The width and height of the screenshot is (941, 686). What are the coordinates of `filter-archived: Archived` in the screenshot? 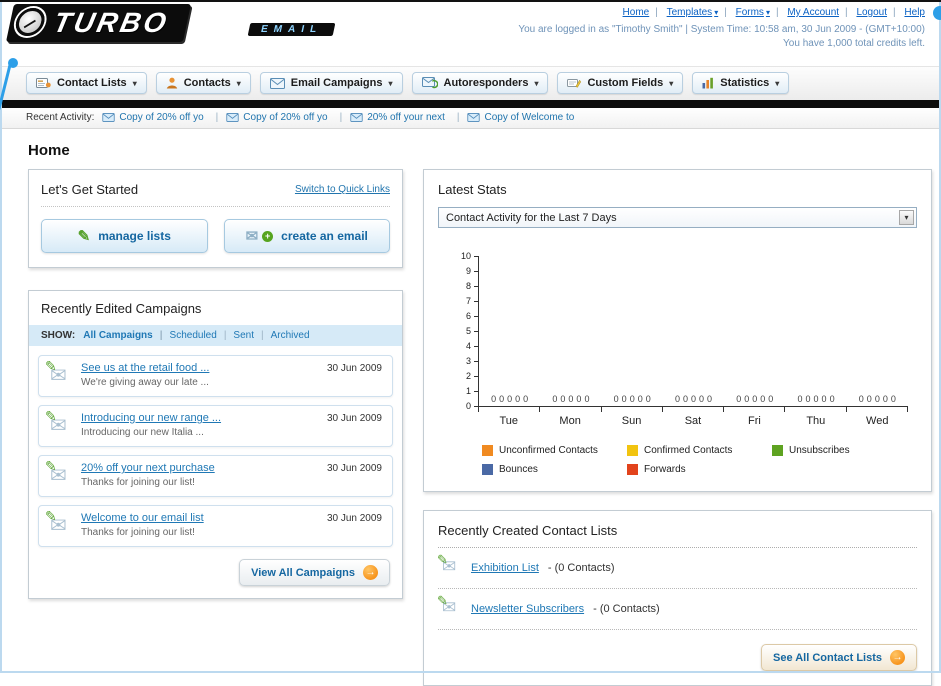 It's located at (290, 335).